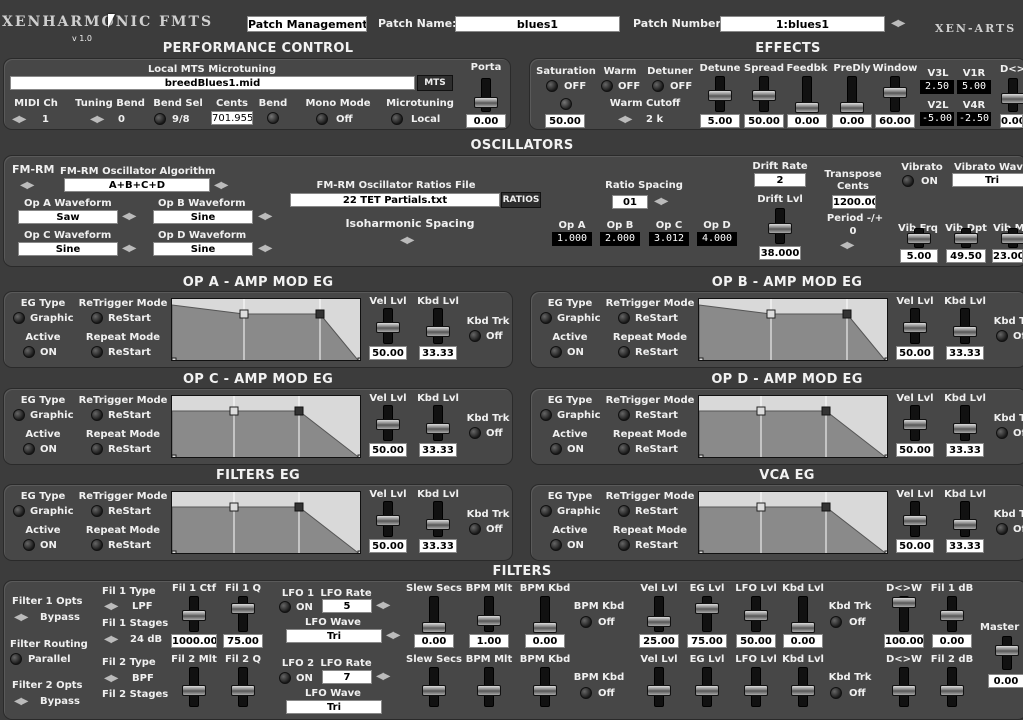 Image resolution: width=1023 pixels, height=720 pixels. I want to click on v2l-value: -5.00, so click(937, 119).